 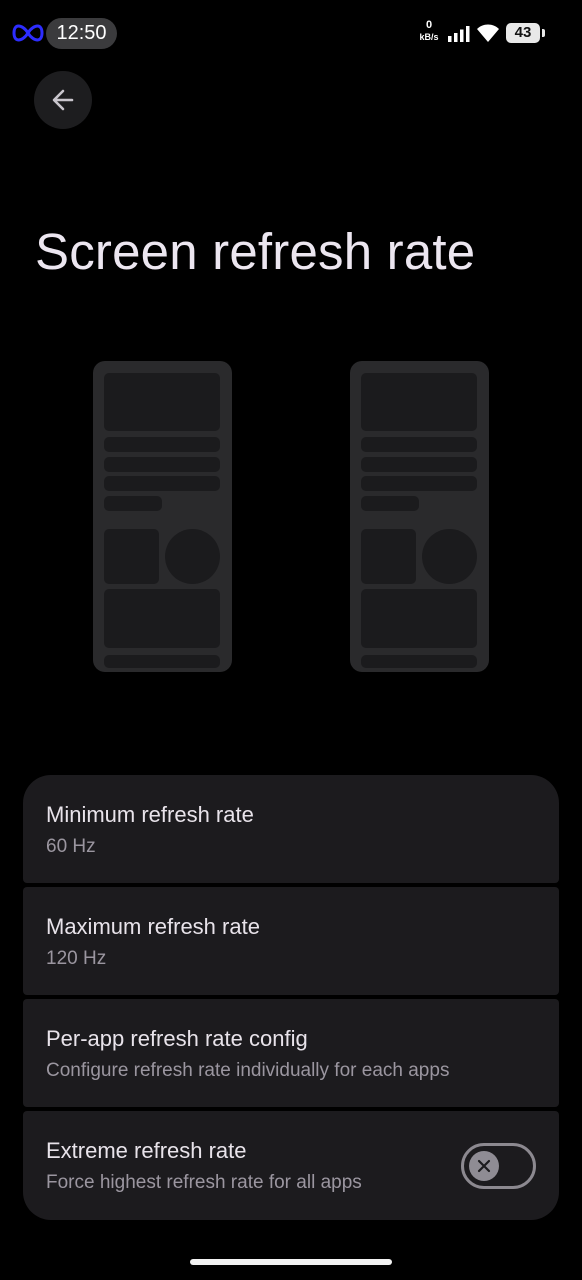 I want to click on arrow-left-icon, so click(x=63, y=100).